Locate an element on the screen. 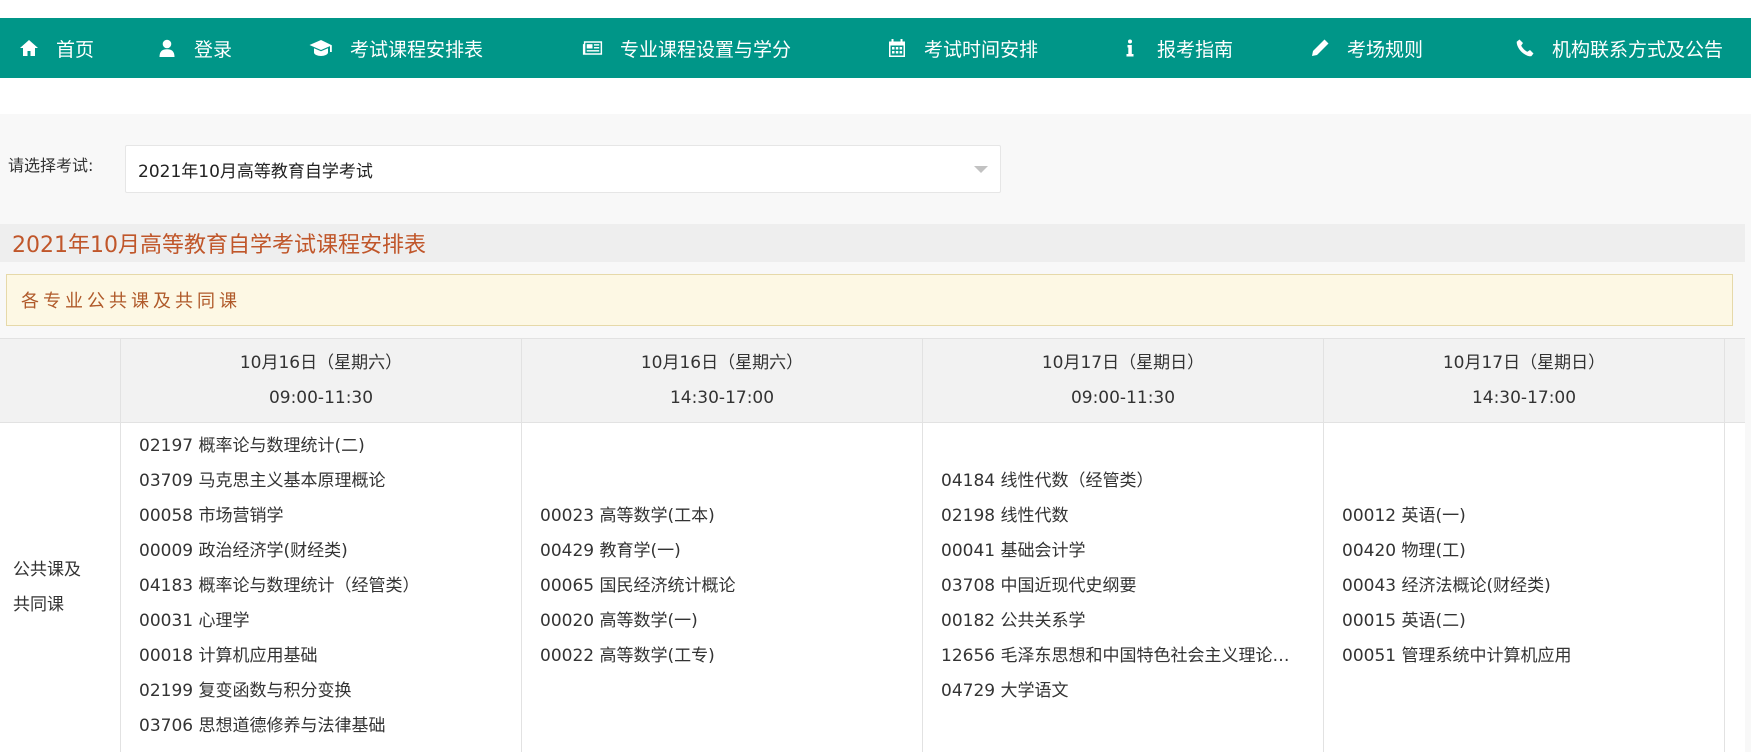 Image resolution: width=1751 pixels, height=752 pixels. course-item: 00018 计算机应用基础 is located at coordinates (228, 656).